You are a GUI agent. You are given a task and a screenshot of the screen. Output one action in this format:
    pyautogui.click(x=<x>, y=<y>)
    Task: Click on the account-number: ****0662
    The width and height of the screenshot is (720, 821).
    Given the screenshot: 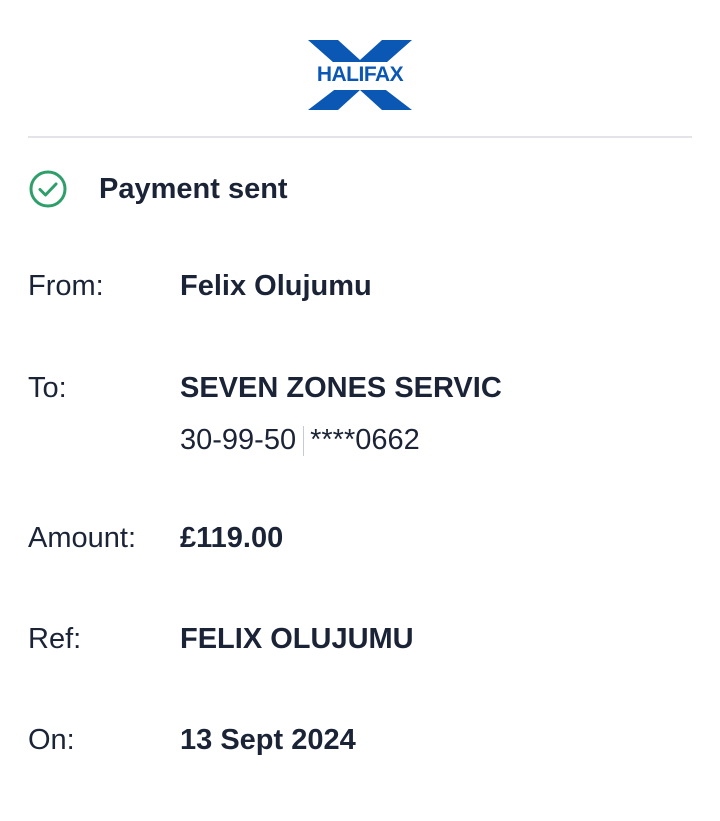 What is the action you would take?
    pyautogui.click(x=365, y=440)
    